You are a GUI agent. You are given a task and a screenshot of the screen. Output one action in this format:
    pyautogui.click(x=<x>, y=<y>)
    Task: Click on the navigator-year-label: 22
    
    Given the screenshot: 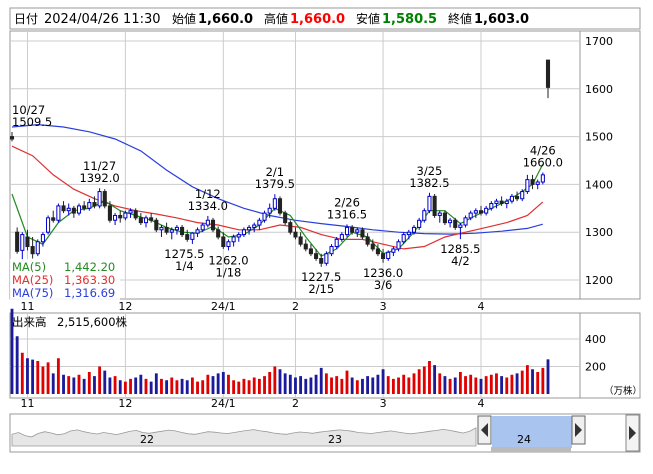 What is the action you would take?
    pyautogui.click(x=147, y=439)
    